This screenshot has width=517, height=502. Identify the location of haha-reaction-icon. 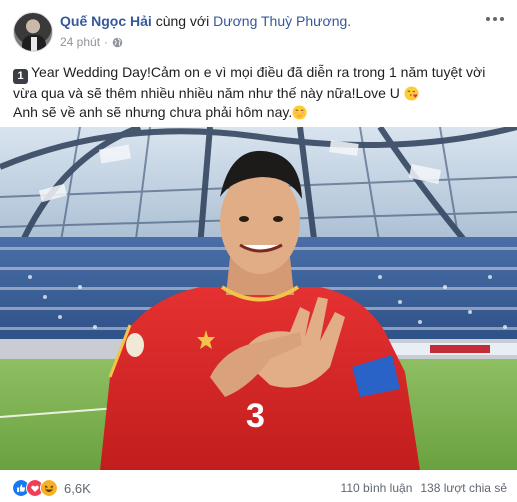
(49, 488).